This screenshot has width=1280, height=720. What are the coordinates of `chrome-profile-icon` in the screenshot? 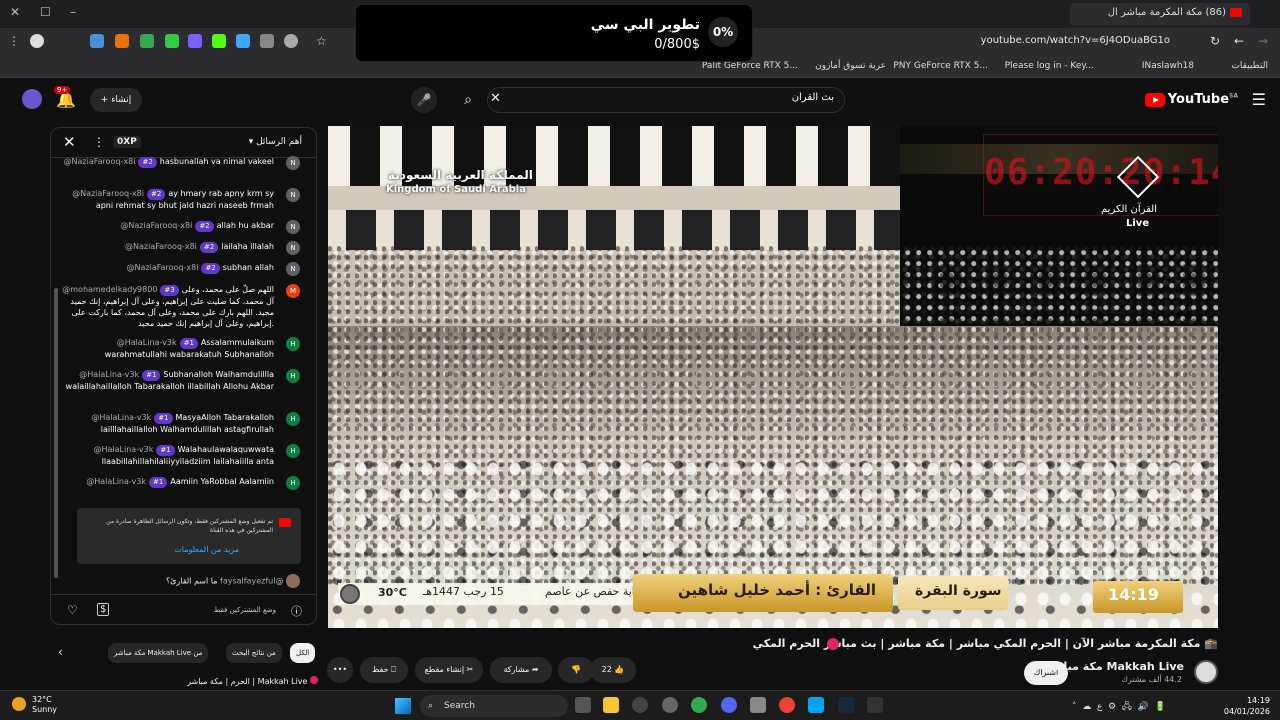 It's located at (787, 705).